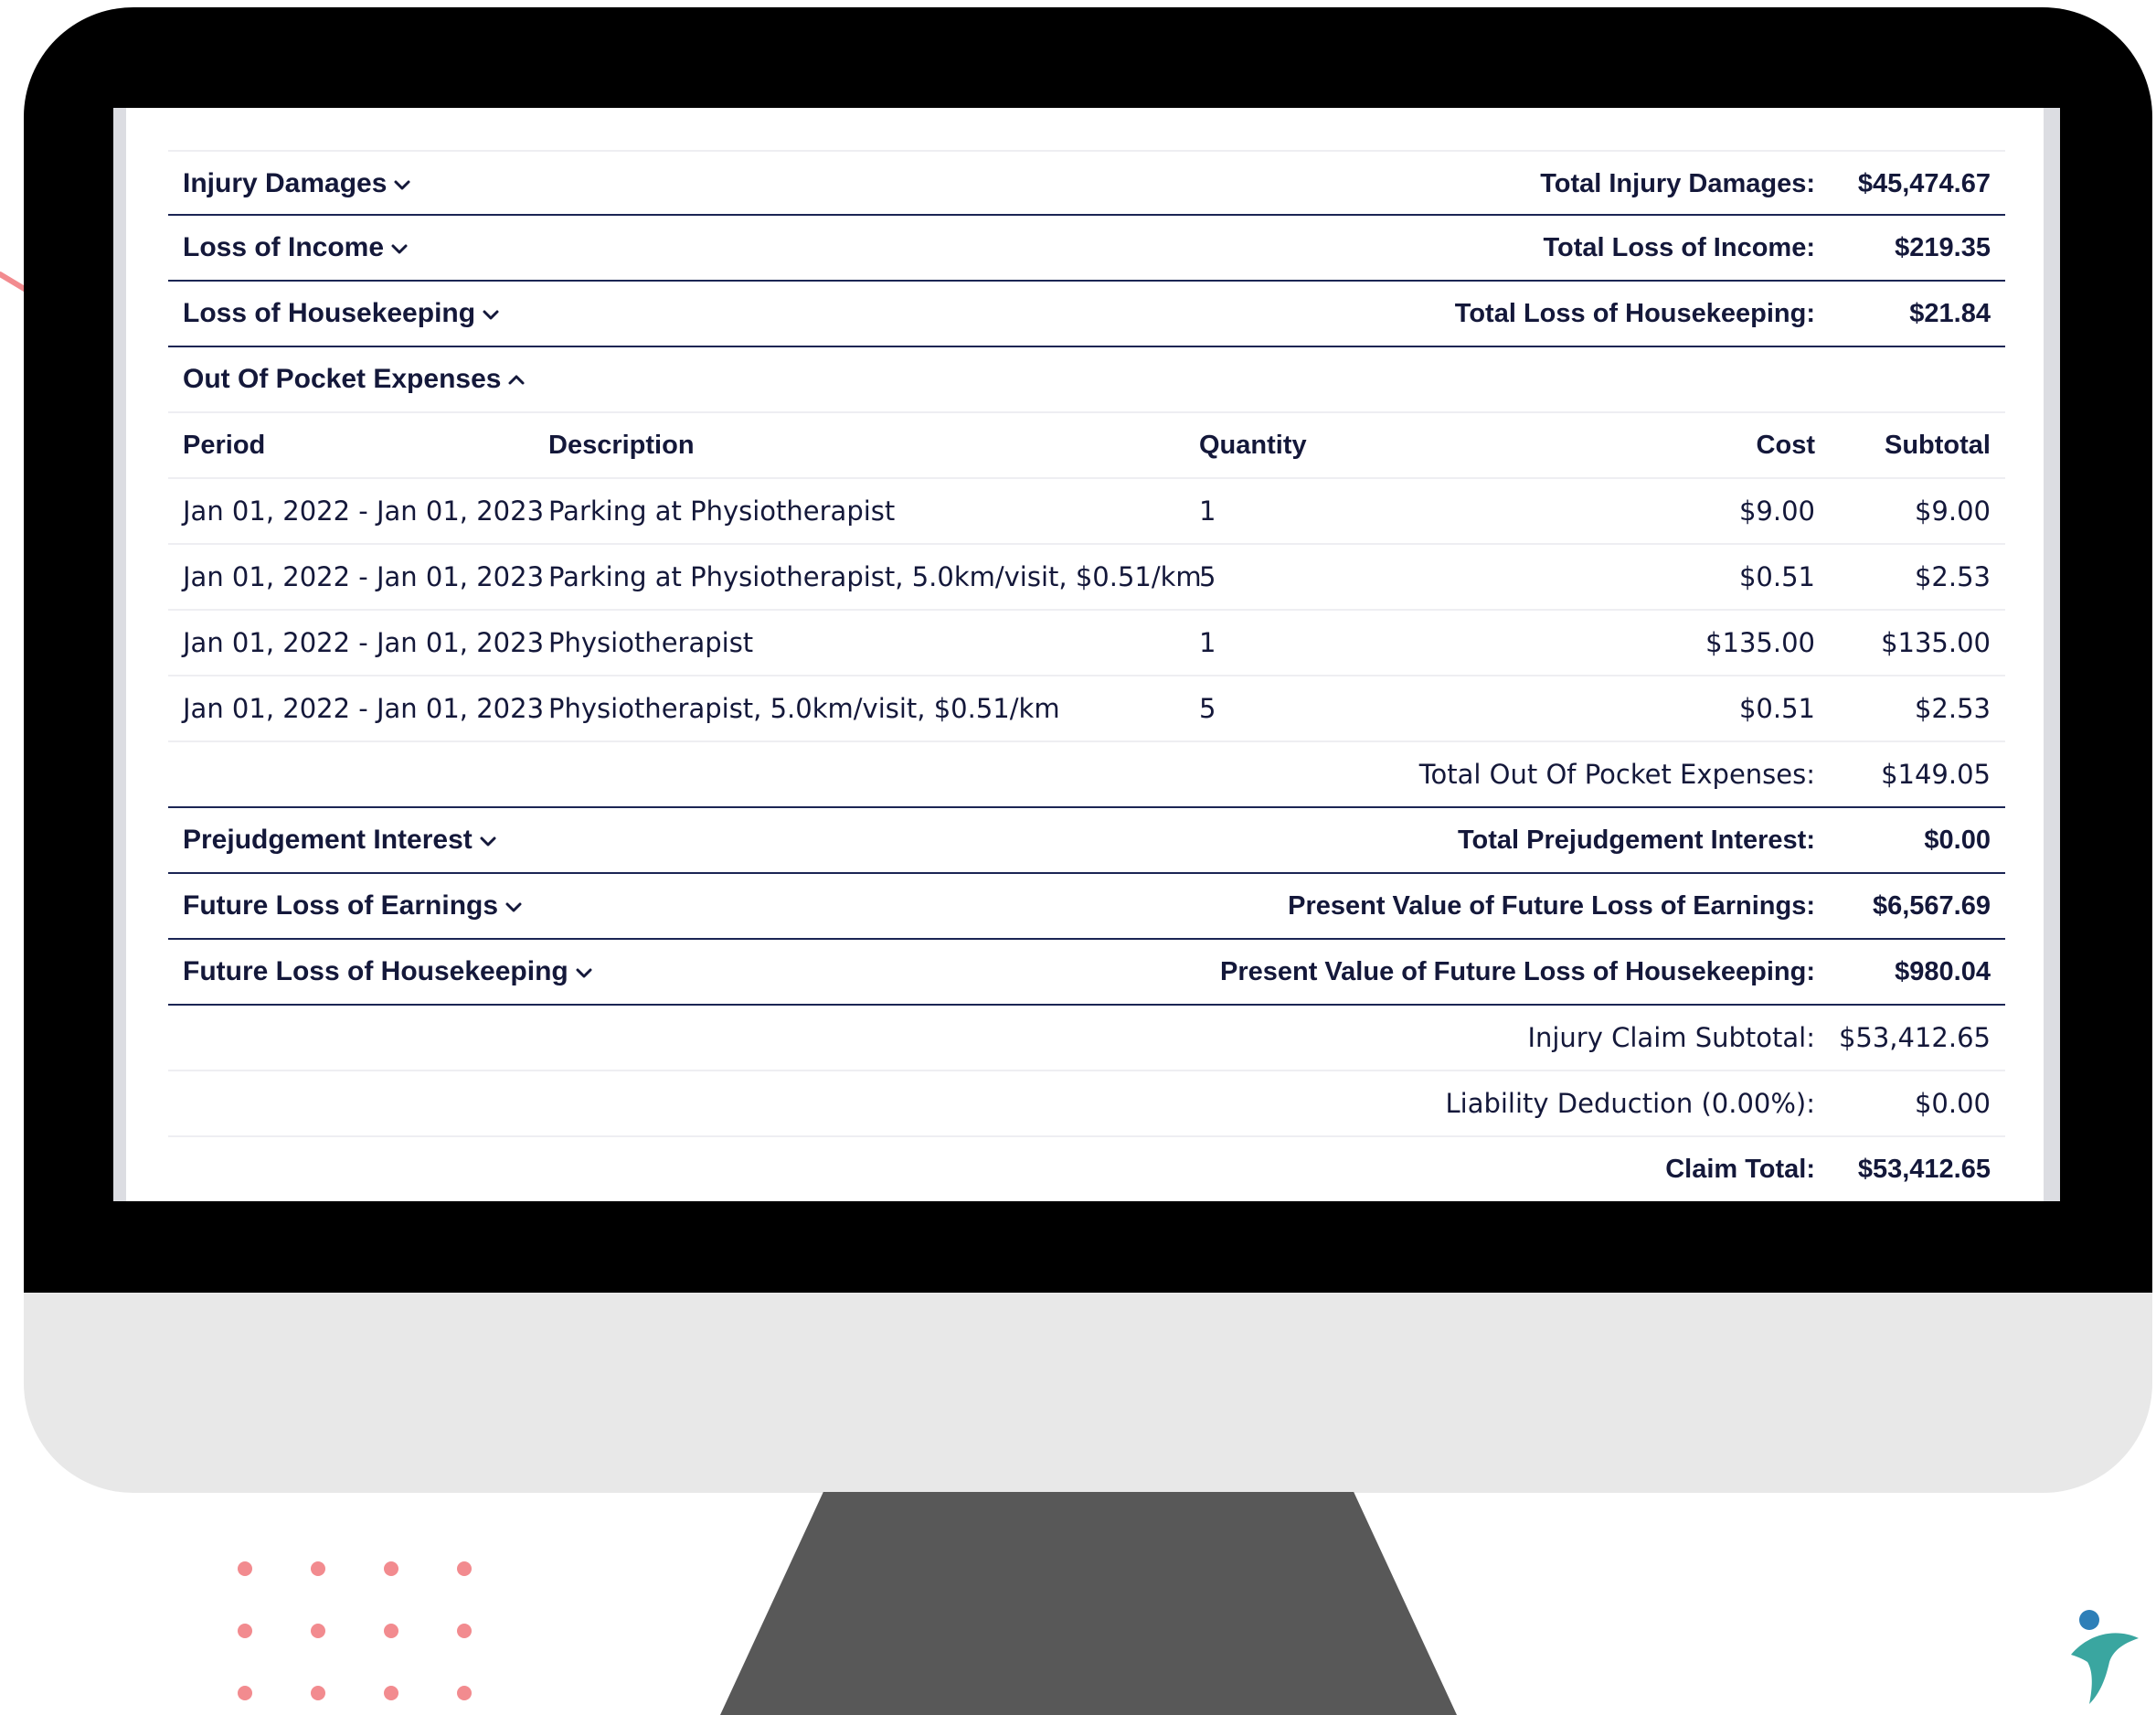 Image resolution: width=2156 pixels, height=1715 pixels. I want to click on column-header-subtotal: Subtotal, so click(1938, 446).